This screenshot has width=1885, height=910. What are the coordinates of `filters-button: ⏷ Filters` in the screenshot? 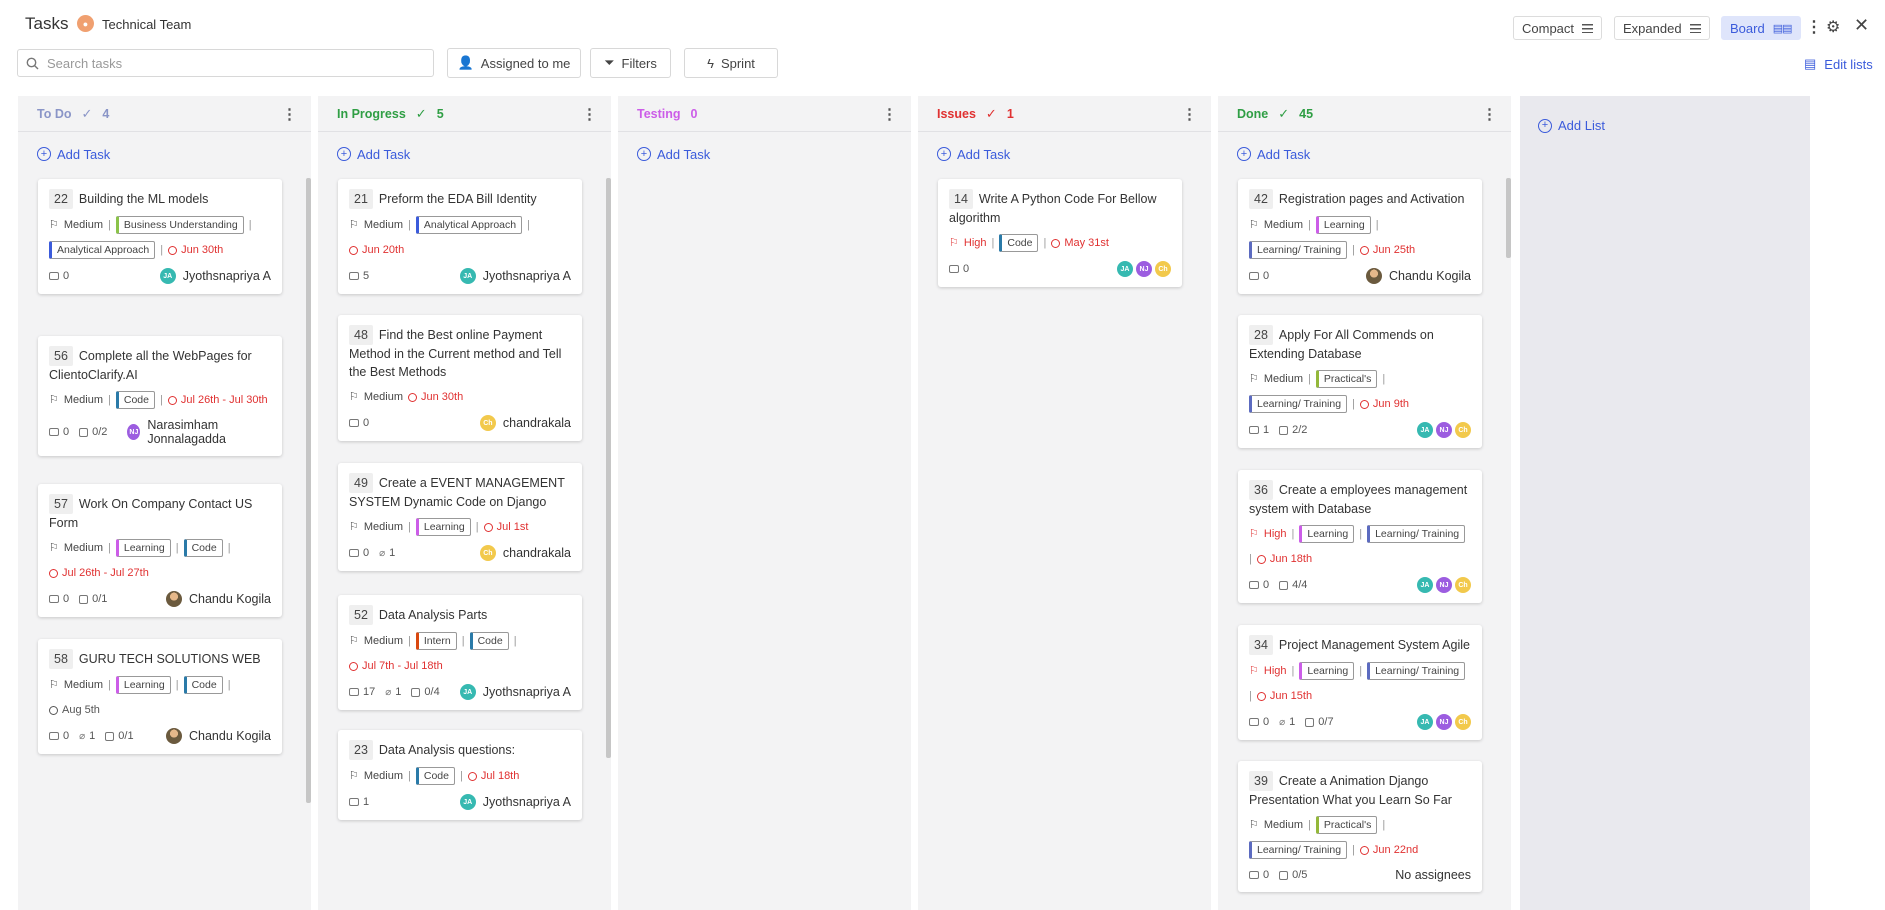 It's located at (630, 63).